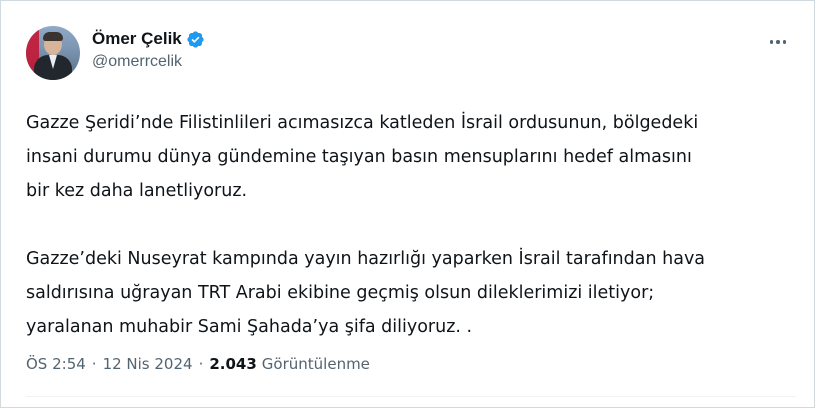 The height and width of the screenshot is (410, 817). What do you see at coordinates (315, 364) in the screenshot?
I see `views-label: Görüntülenme` at bounding box center [315, 364].